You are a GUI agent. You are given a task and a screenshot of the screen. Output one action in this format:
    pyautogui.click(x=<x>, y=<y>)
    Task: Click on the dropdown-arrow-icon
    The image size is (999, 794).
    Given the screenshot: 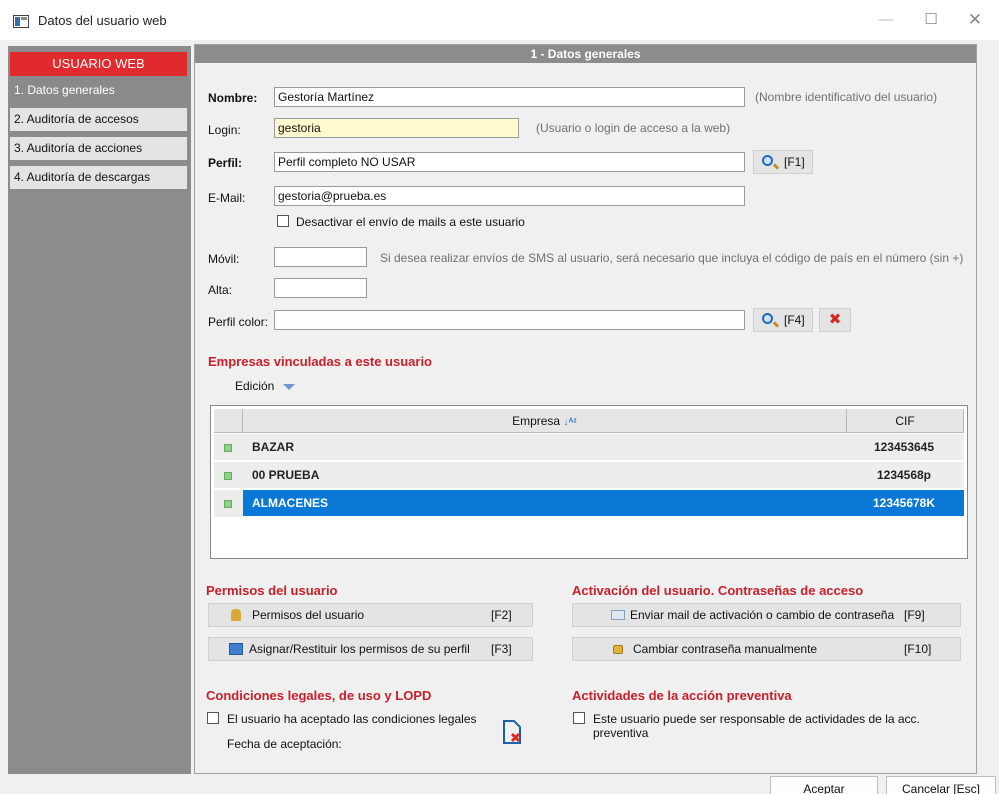 What is the action you would take?
    pyautogui.click(x=289, y=387)
    